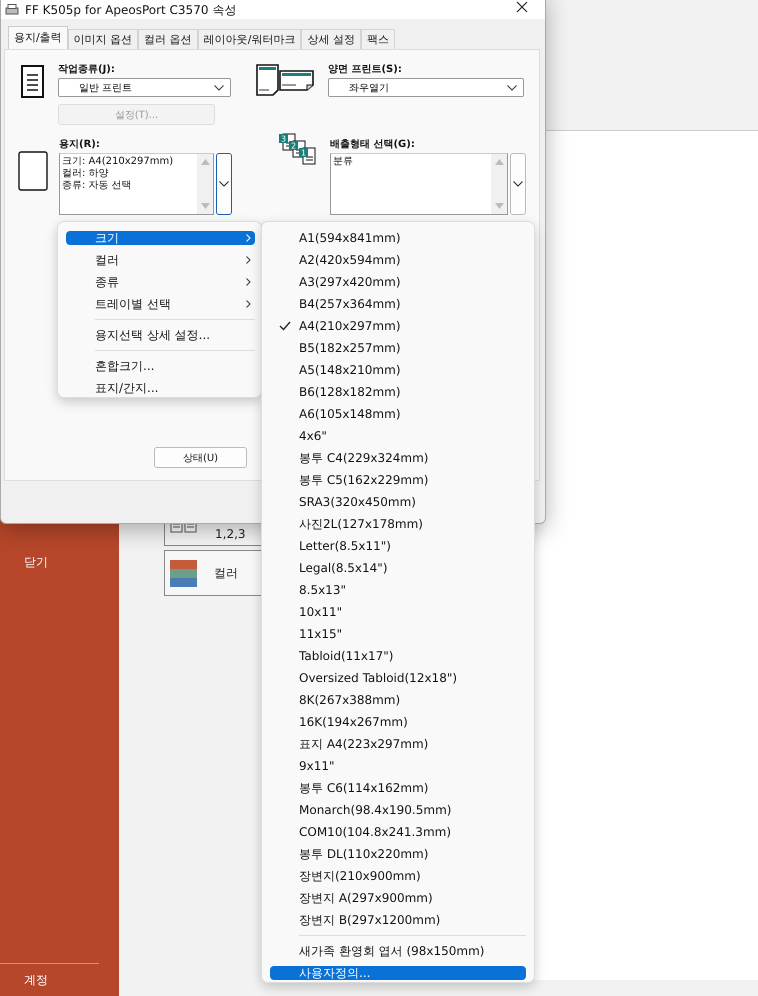 The image size is (758, 996). What do you see at coordinates (160, 238) in the screenshot?
I see `menu-item: 크기` at bounding box center [160, 238].